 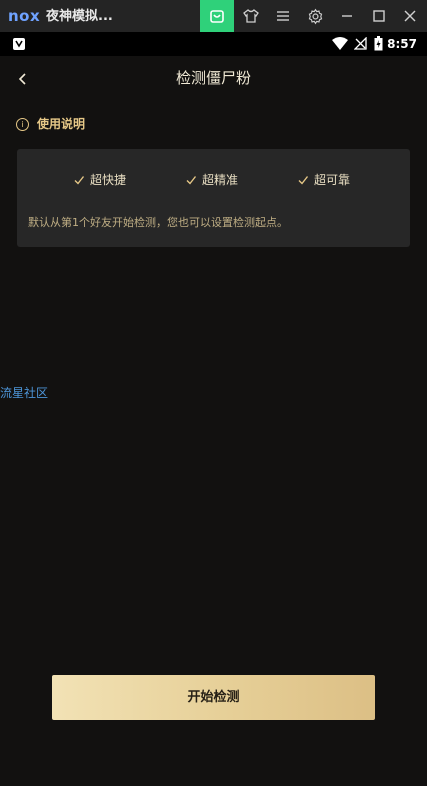 What do you see at coordinates (24, 16) in the screenshot?
I see `nox-logo: nox` at bounding box center [24, 16].